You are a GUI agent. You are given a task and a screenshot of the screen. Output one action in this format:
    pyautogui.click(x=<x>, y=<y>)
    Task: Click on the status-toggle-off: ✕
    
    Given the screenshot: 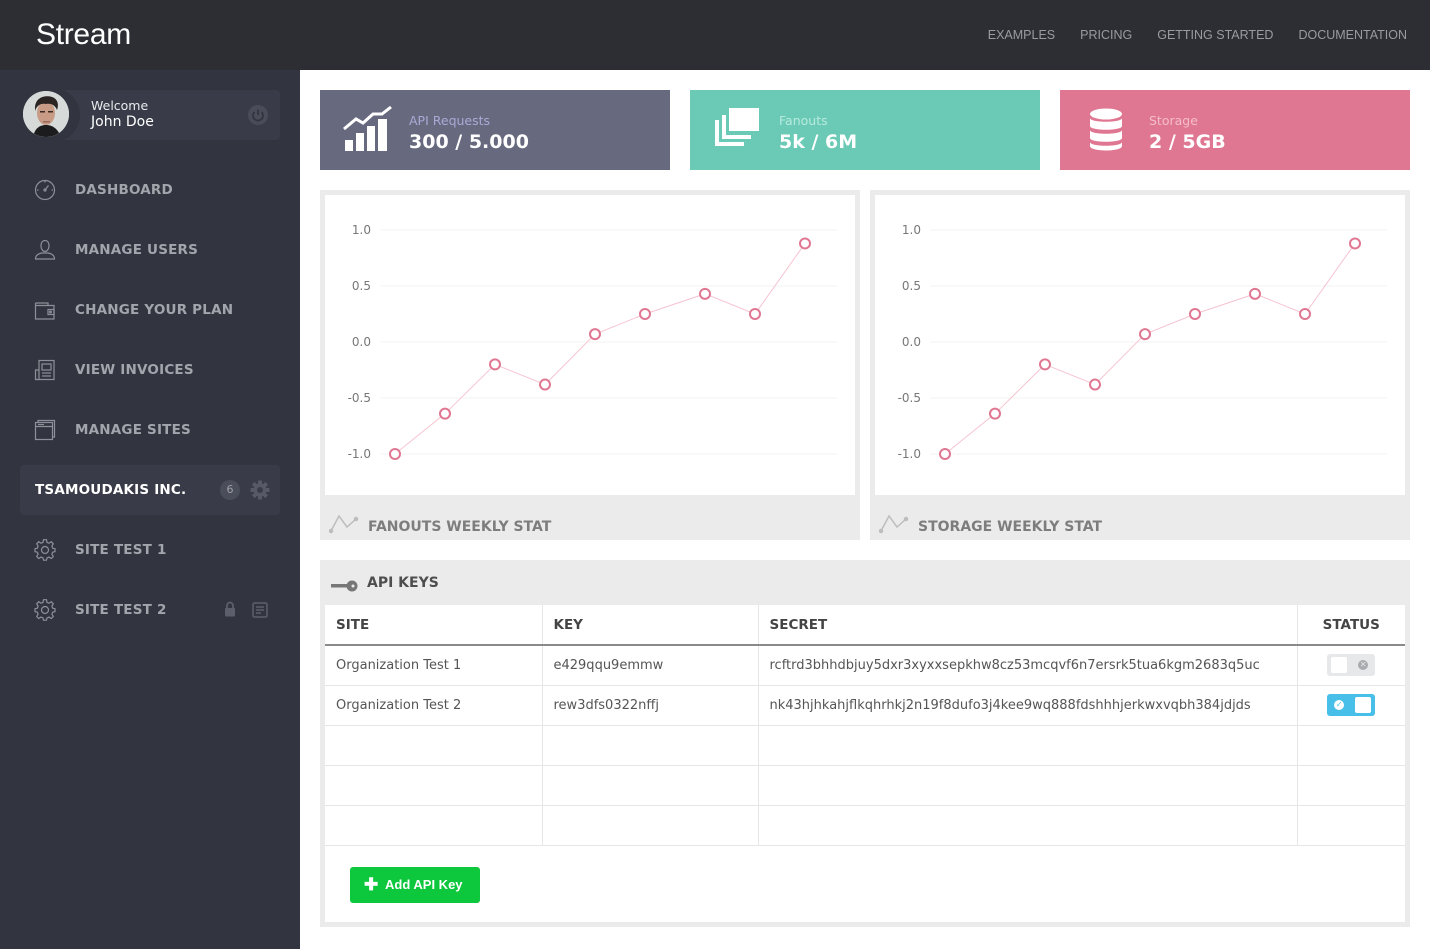 What is the action you would take?
    pyautogui.click(x=1351, y=665)
    